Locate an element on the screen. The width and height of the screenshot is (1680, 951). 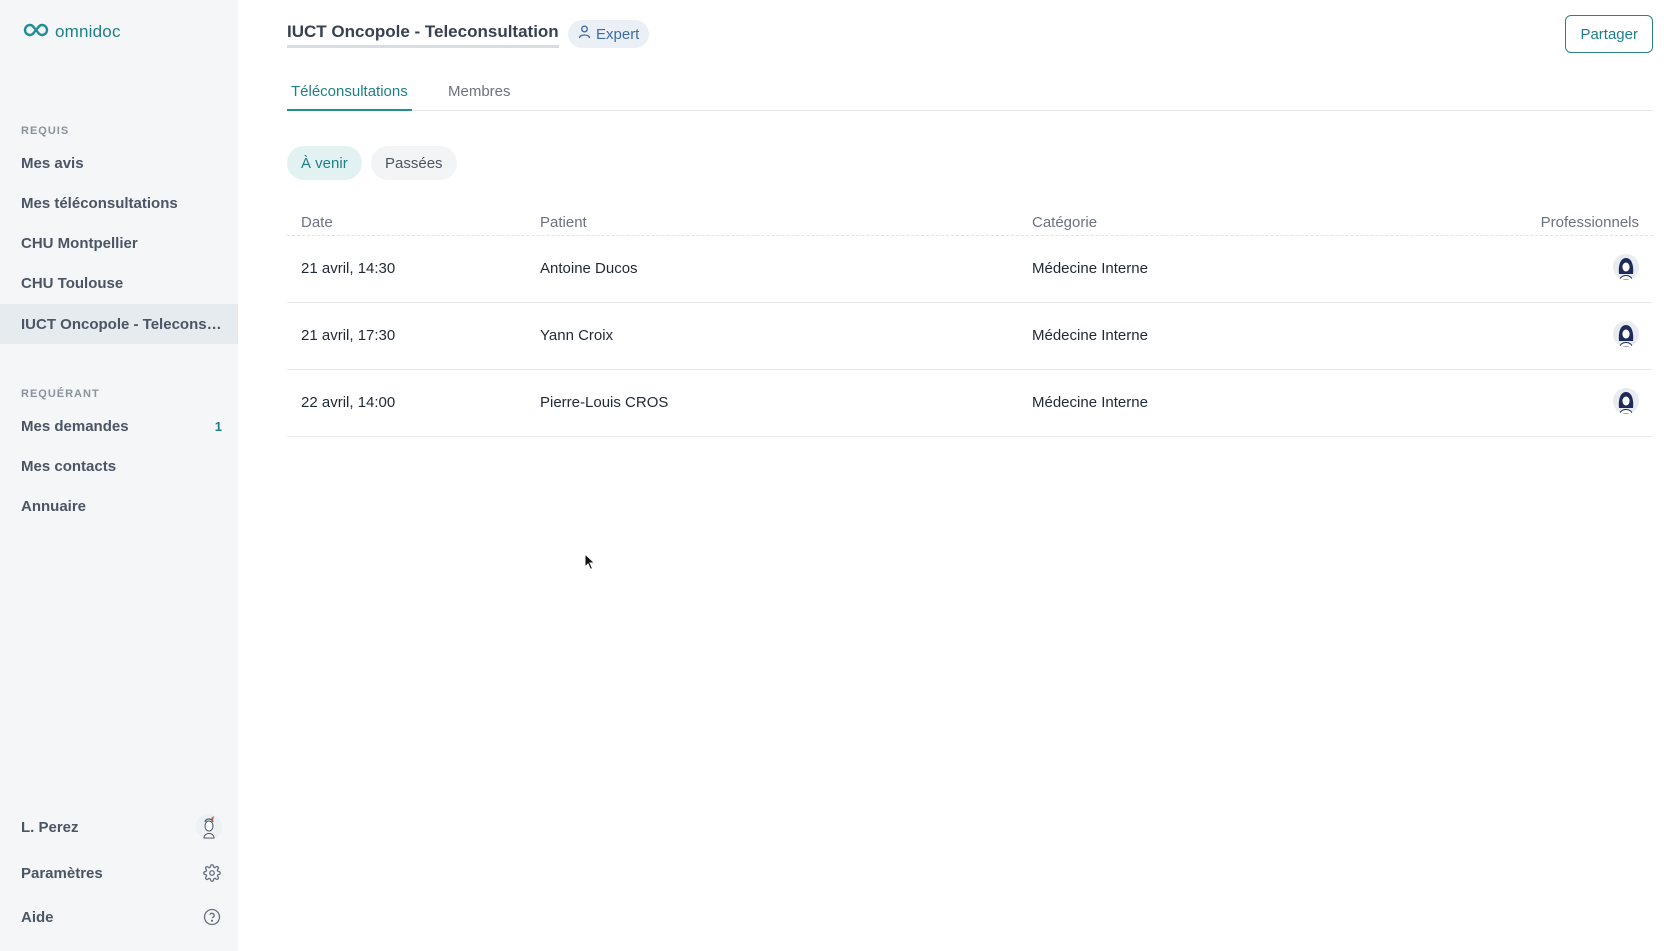
filter-a-venir: À venir is located at coordinates (324, 163).